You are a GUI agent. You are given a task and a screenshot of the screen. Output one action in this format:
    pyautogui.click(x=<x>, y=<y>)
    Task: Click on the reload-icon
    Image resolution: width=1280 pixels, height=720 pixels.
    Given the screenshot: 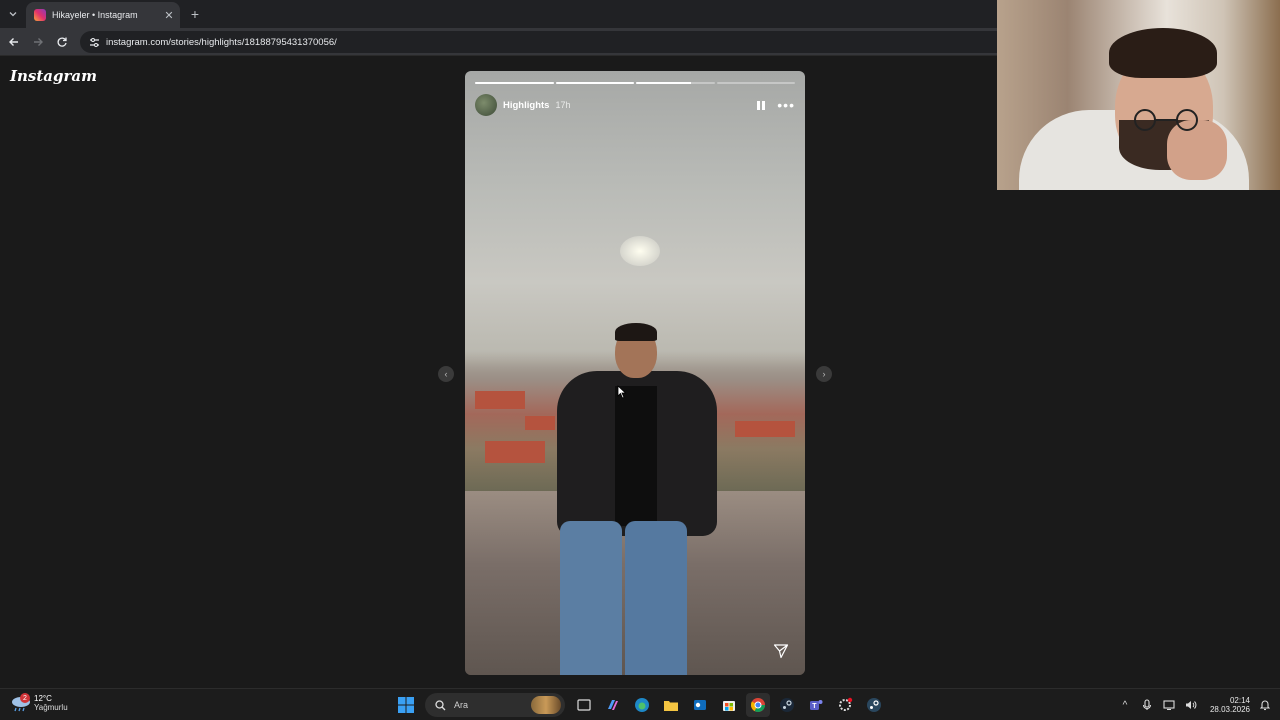 What is the action you would take?
    pyautogui.click(x=62, y=42)
    